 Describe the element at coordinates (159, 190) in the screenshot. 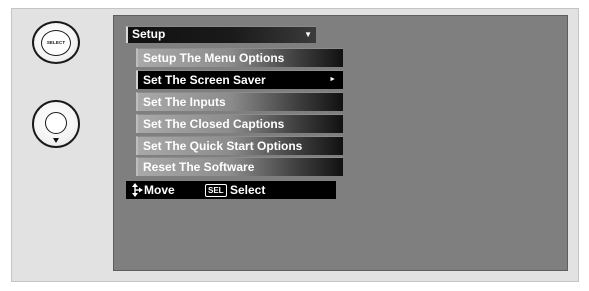

I see `move-label: Move` at that location.